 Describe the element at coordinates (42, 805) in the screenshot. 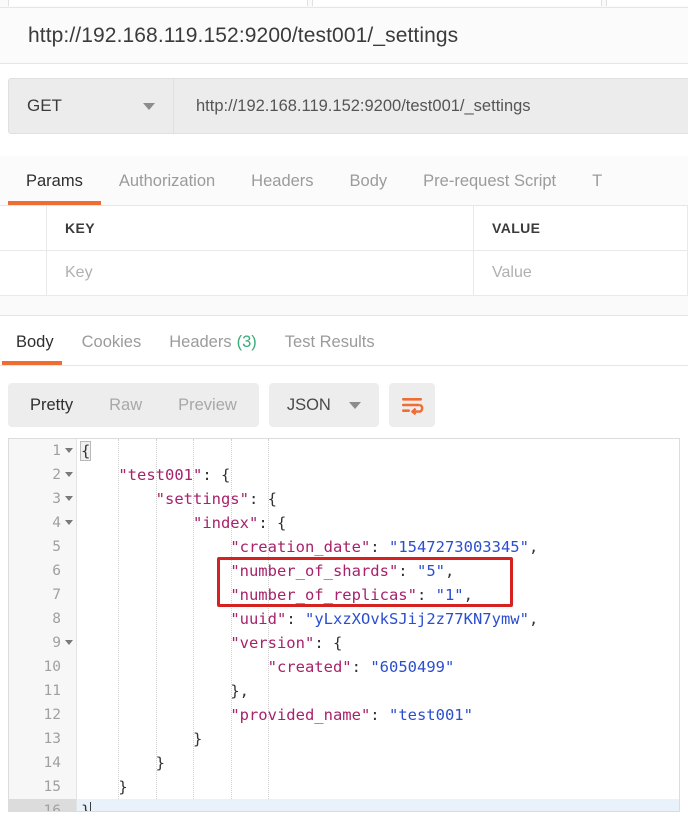

I see `gutter-row: 16` at that location.